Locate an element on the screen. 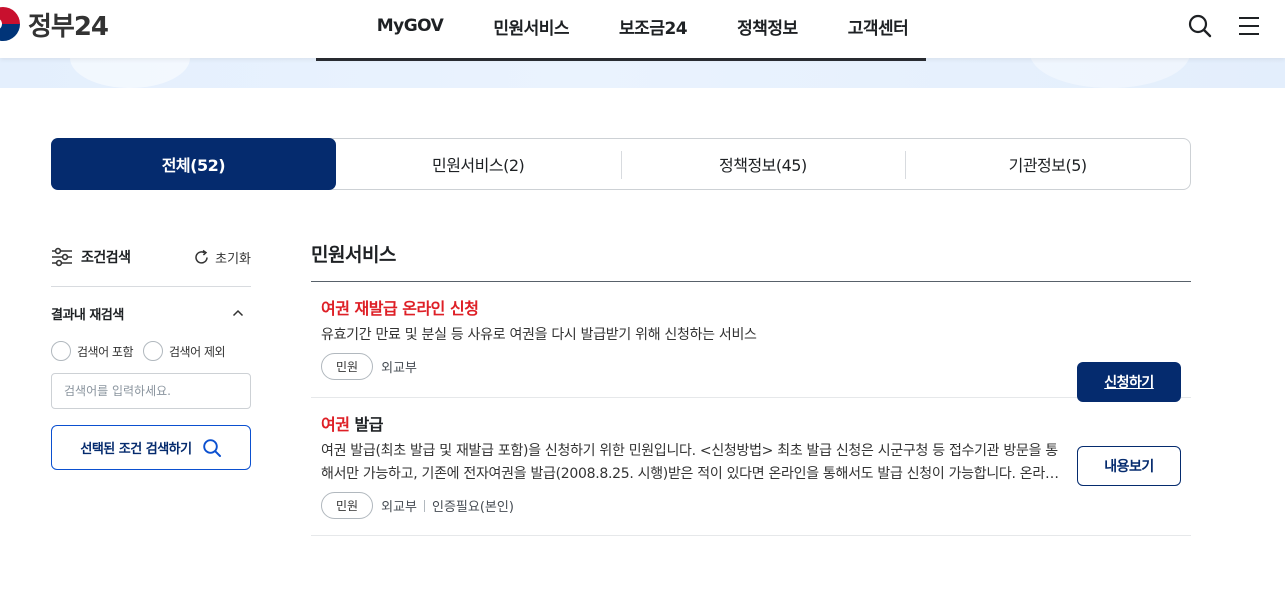  search-selected-conditions-button: 선택된 조건 검색하기 is located at coordinates (151, 447).